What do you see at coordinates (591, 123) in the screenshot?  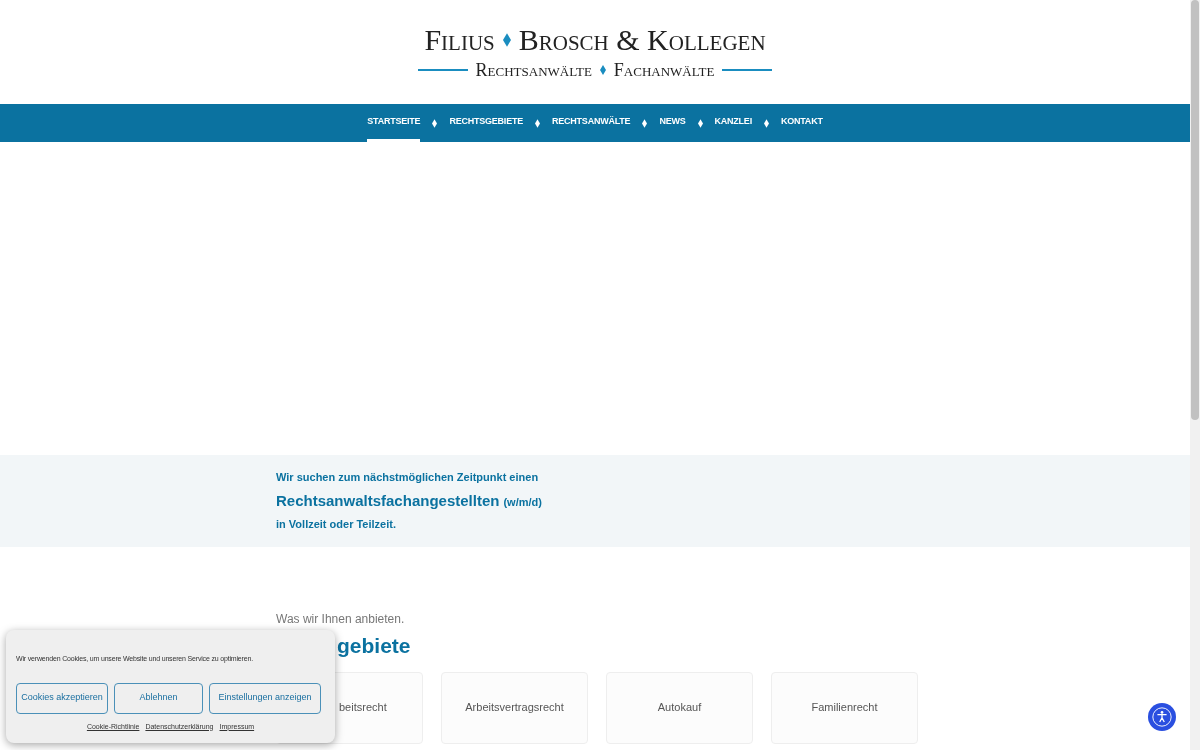 I see `nav-link: RECHTSANWÄLTE` at bounding box center [591, 123].